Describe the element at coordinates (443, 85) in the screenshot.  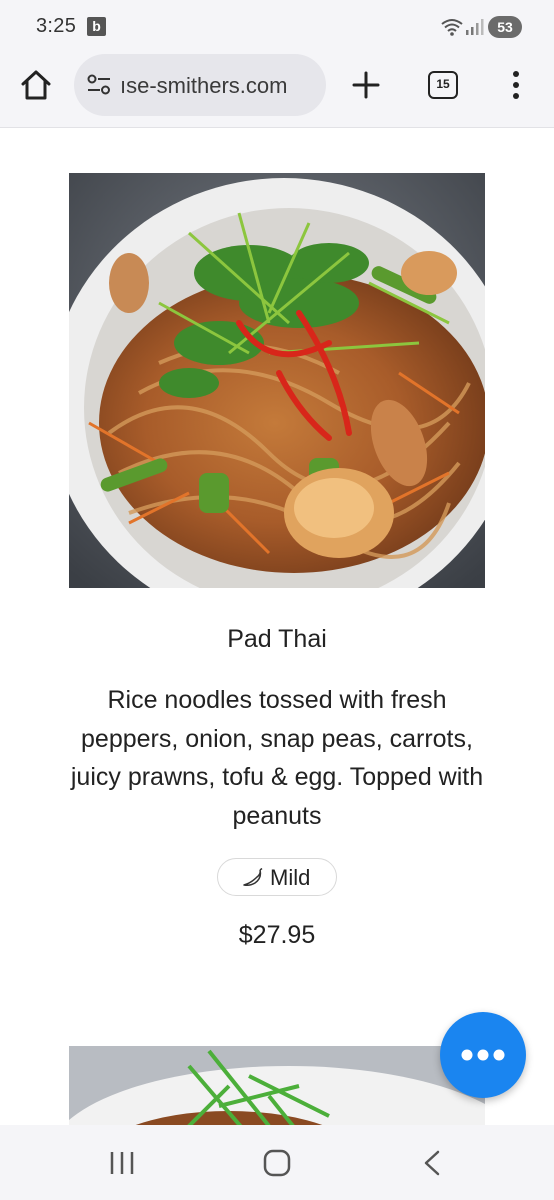
I see `tab-switcher-button: 15` at that location.